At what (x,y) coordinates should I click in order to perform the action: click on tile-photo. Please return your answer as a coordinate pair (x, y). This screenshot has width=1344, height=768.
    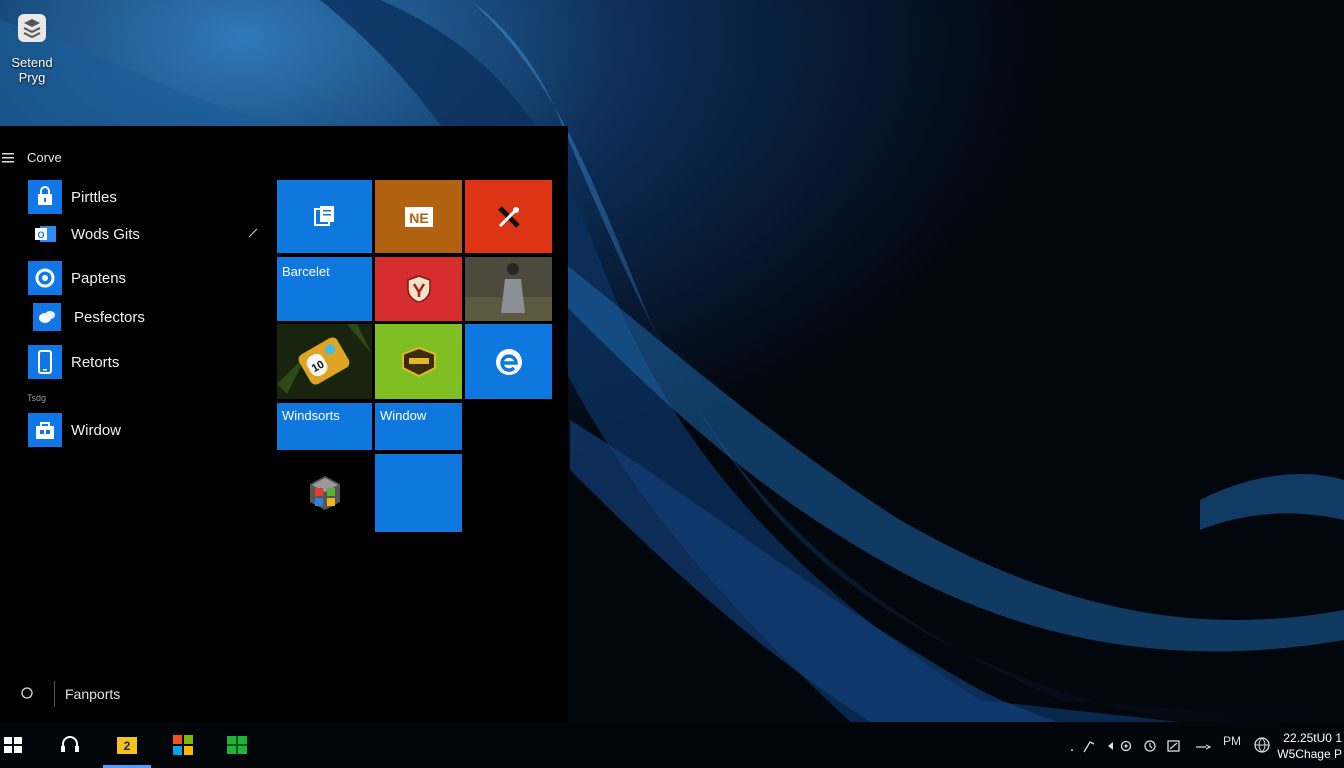
    Looking at the image, I should click on (508, 289).